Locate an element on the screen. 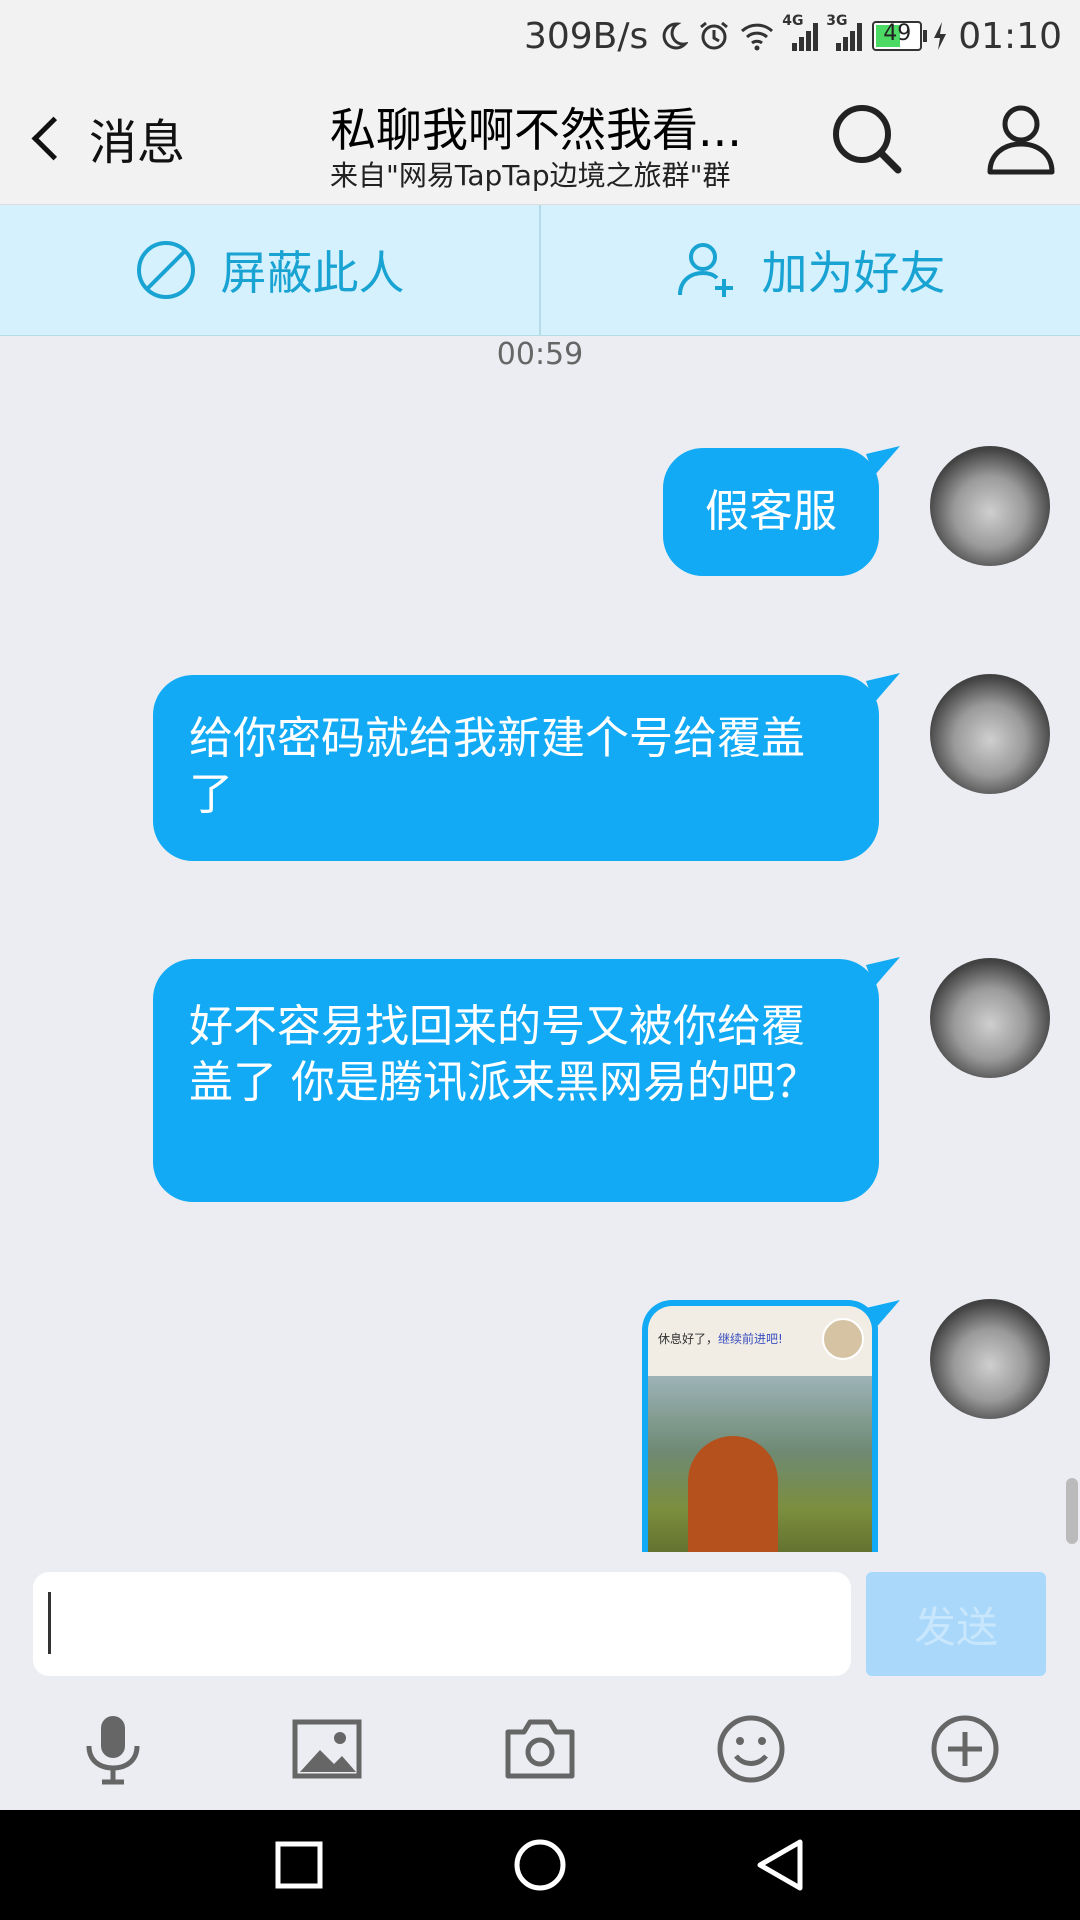 Image resolution: width=1080 pixels, height=1920 pixels. message-text: 好不容易找回来的号又被你给覆盖了 你是腾讯派来黑网易的吧？ is located at coordinates (504, 1054).